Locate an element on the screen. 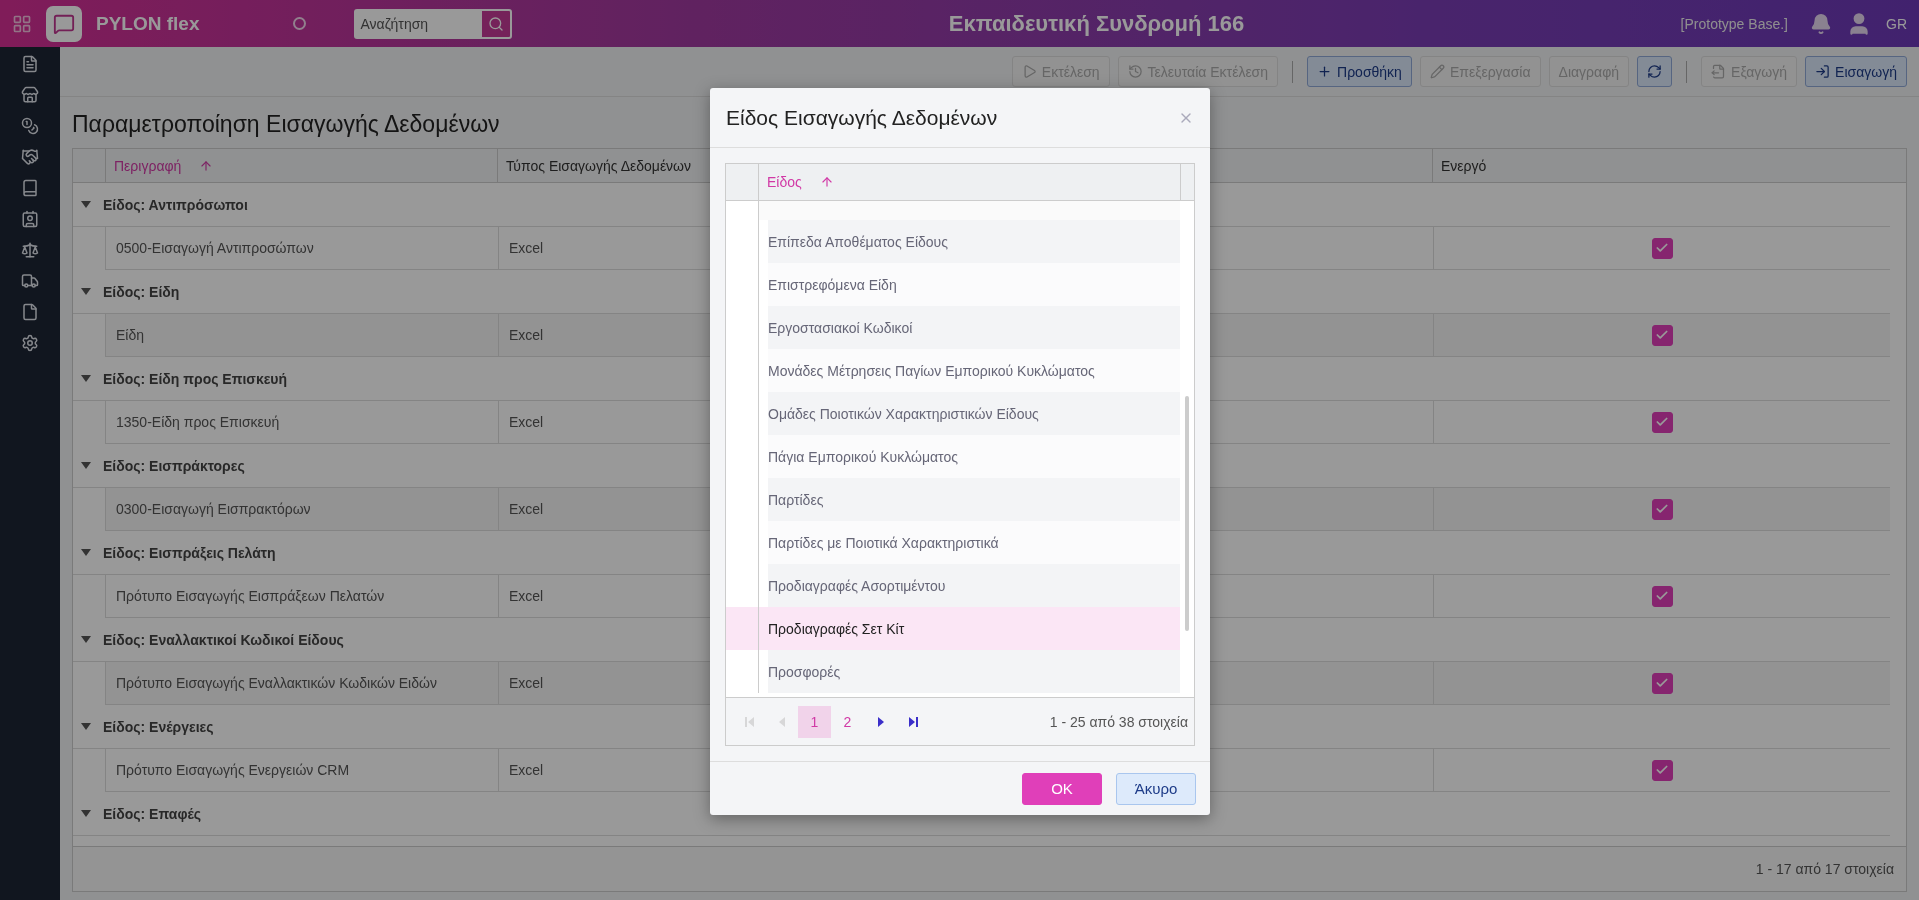 Image resolution: width=1919 pixels, height=900 pixels. group-label: Είδος: Εναλλακτικοί Κωδικοί Είδους is located at coordinates (223, 639).